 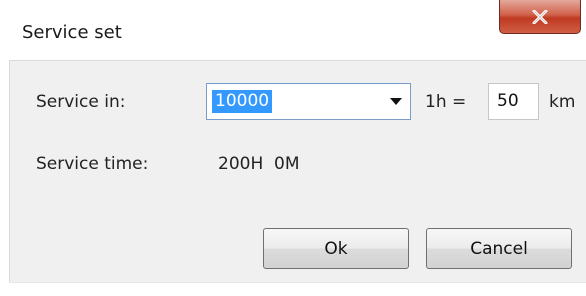 I want to click on service-time-value: 200H 0M, so click(x=259, y=164).